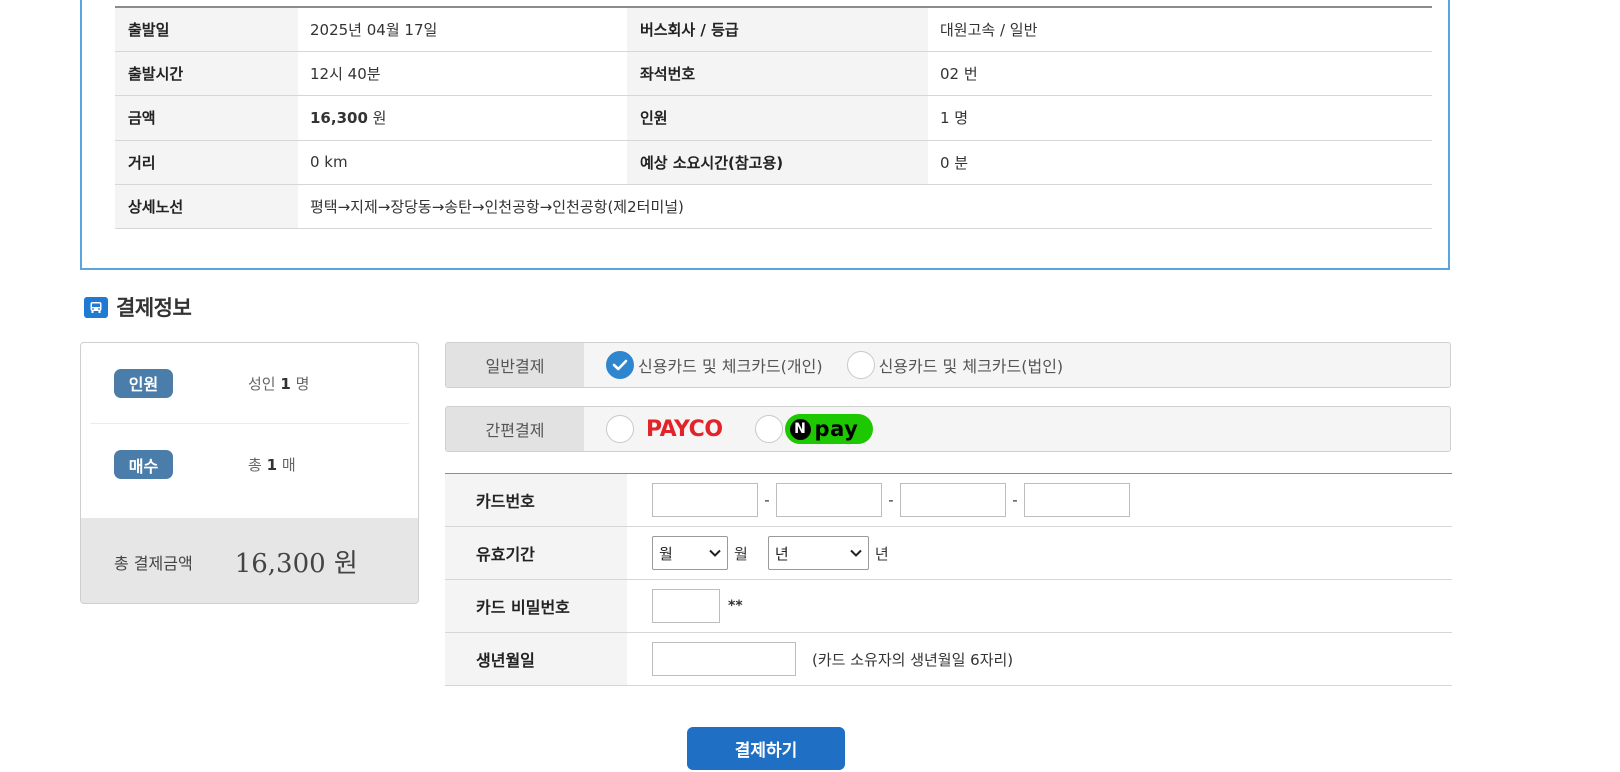 This screenshot has height=772, width=1620. I want to click on table-row: 상세노선 평택→지제→장당동→송탄→인천공항→인천공항(제2터미널), so click(773, 207).